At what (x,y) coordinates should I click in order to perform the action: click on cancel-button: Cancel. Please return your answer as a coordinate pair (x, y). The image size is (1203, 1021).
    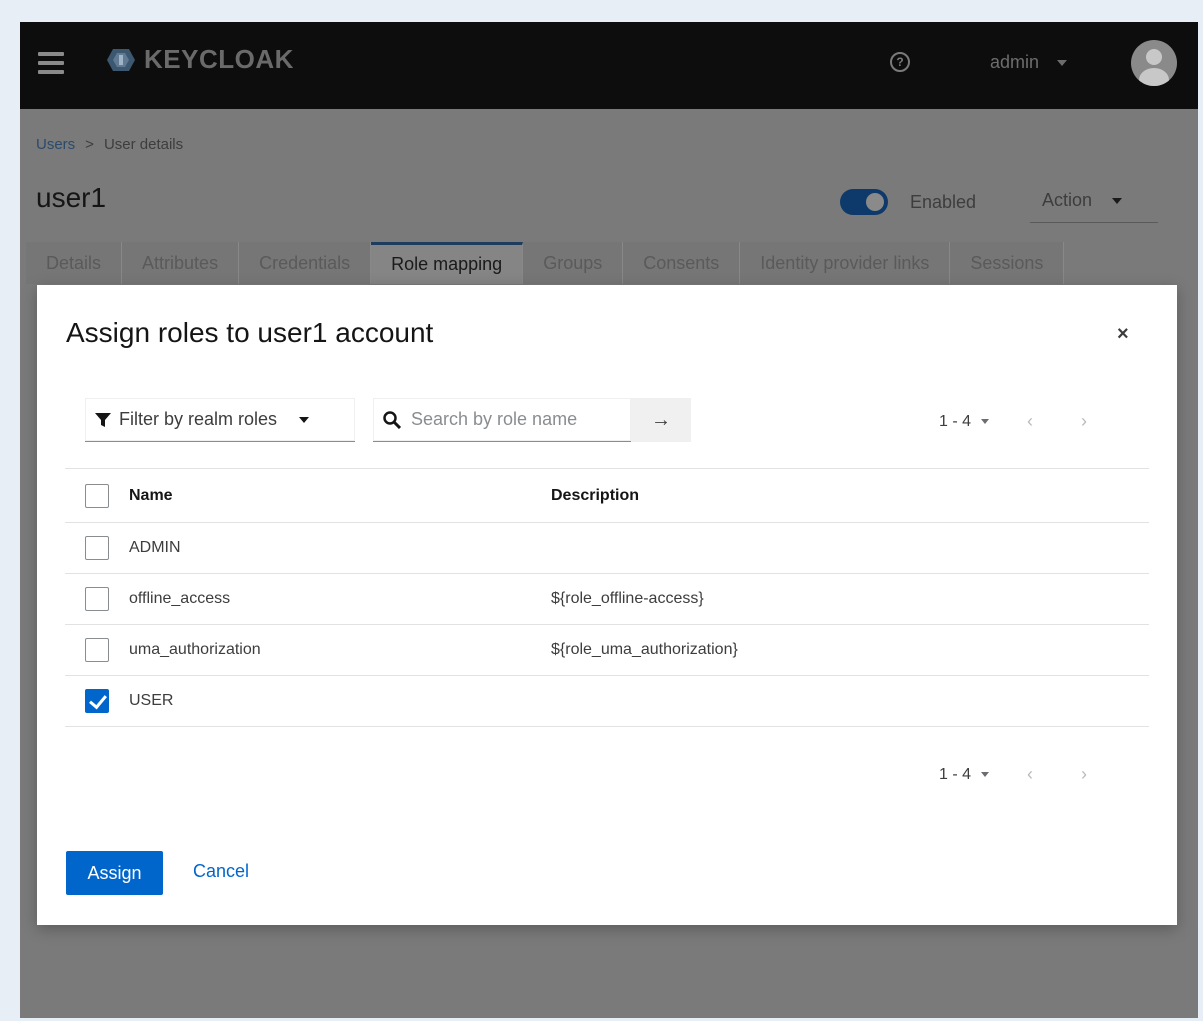
    Looking at the image, I should click on (221, 871).